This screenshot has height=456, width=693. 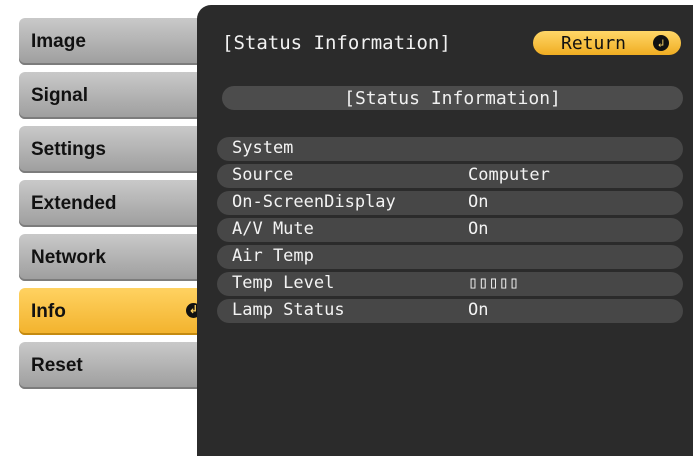 I want to click on status-label: System, so click(x=263, y=148).